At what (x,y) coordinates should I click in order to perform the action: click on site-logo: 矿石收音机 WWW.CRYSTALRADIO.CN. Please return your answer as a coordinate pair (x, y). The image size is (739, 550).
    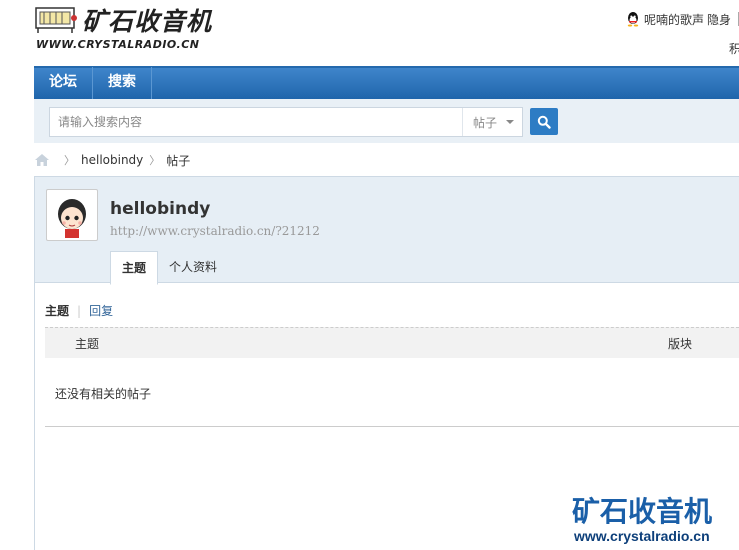
    Looking at the image, I should click on (129, 27).